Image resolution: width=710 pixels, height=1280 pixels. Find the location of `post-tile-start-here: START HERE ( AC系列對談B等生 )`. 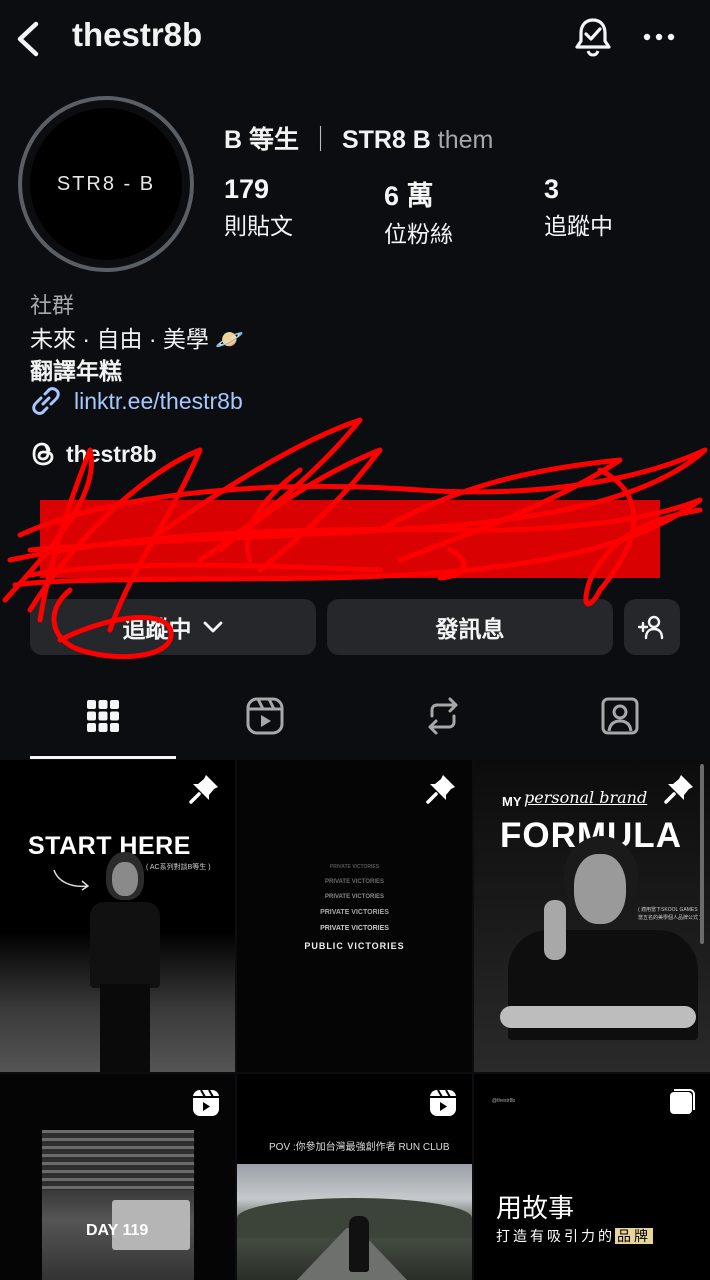

post-tile-start-here: START HERE ( AC系列對談B等生 ) is located at coordinates (117, 916).